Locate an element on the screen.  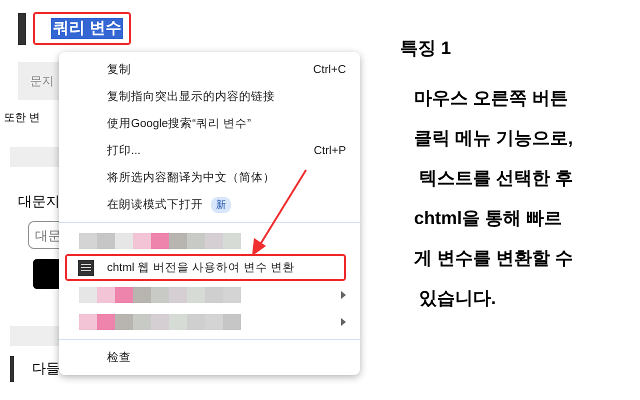
input-field: 대문 is located at coordinates (44, 235).